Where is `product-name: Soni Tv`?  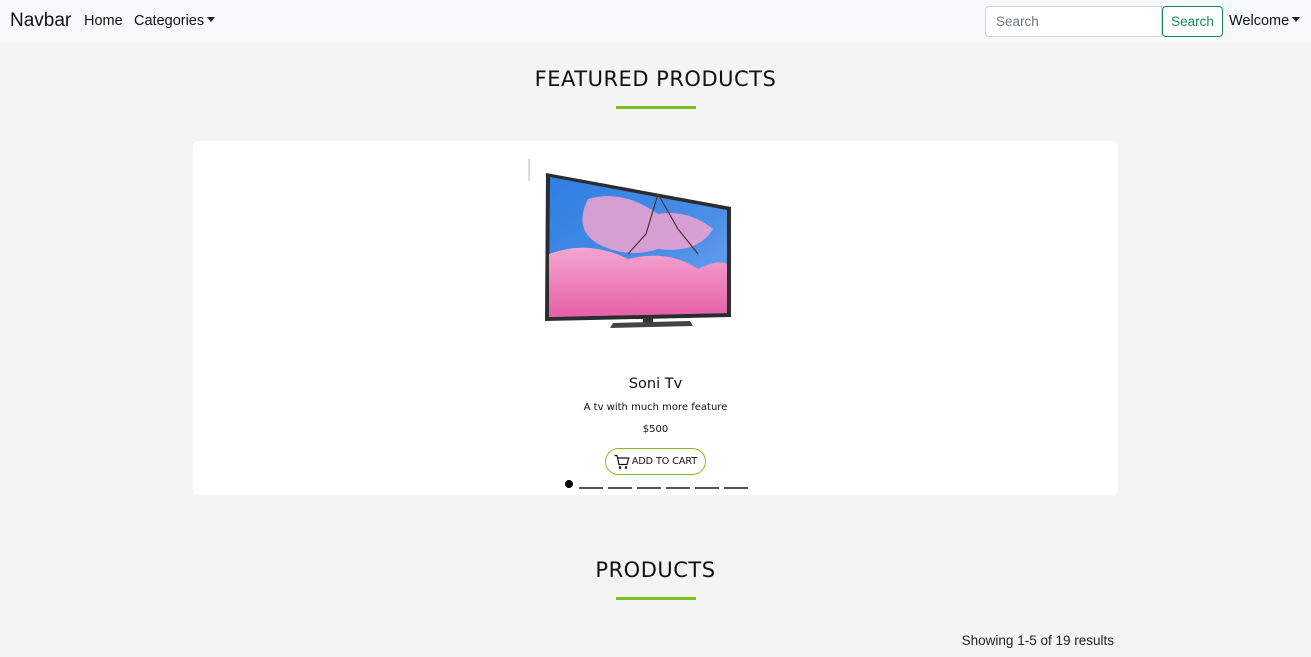
product-name: Soni Tv is located at coordinates (655, 384).